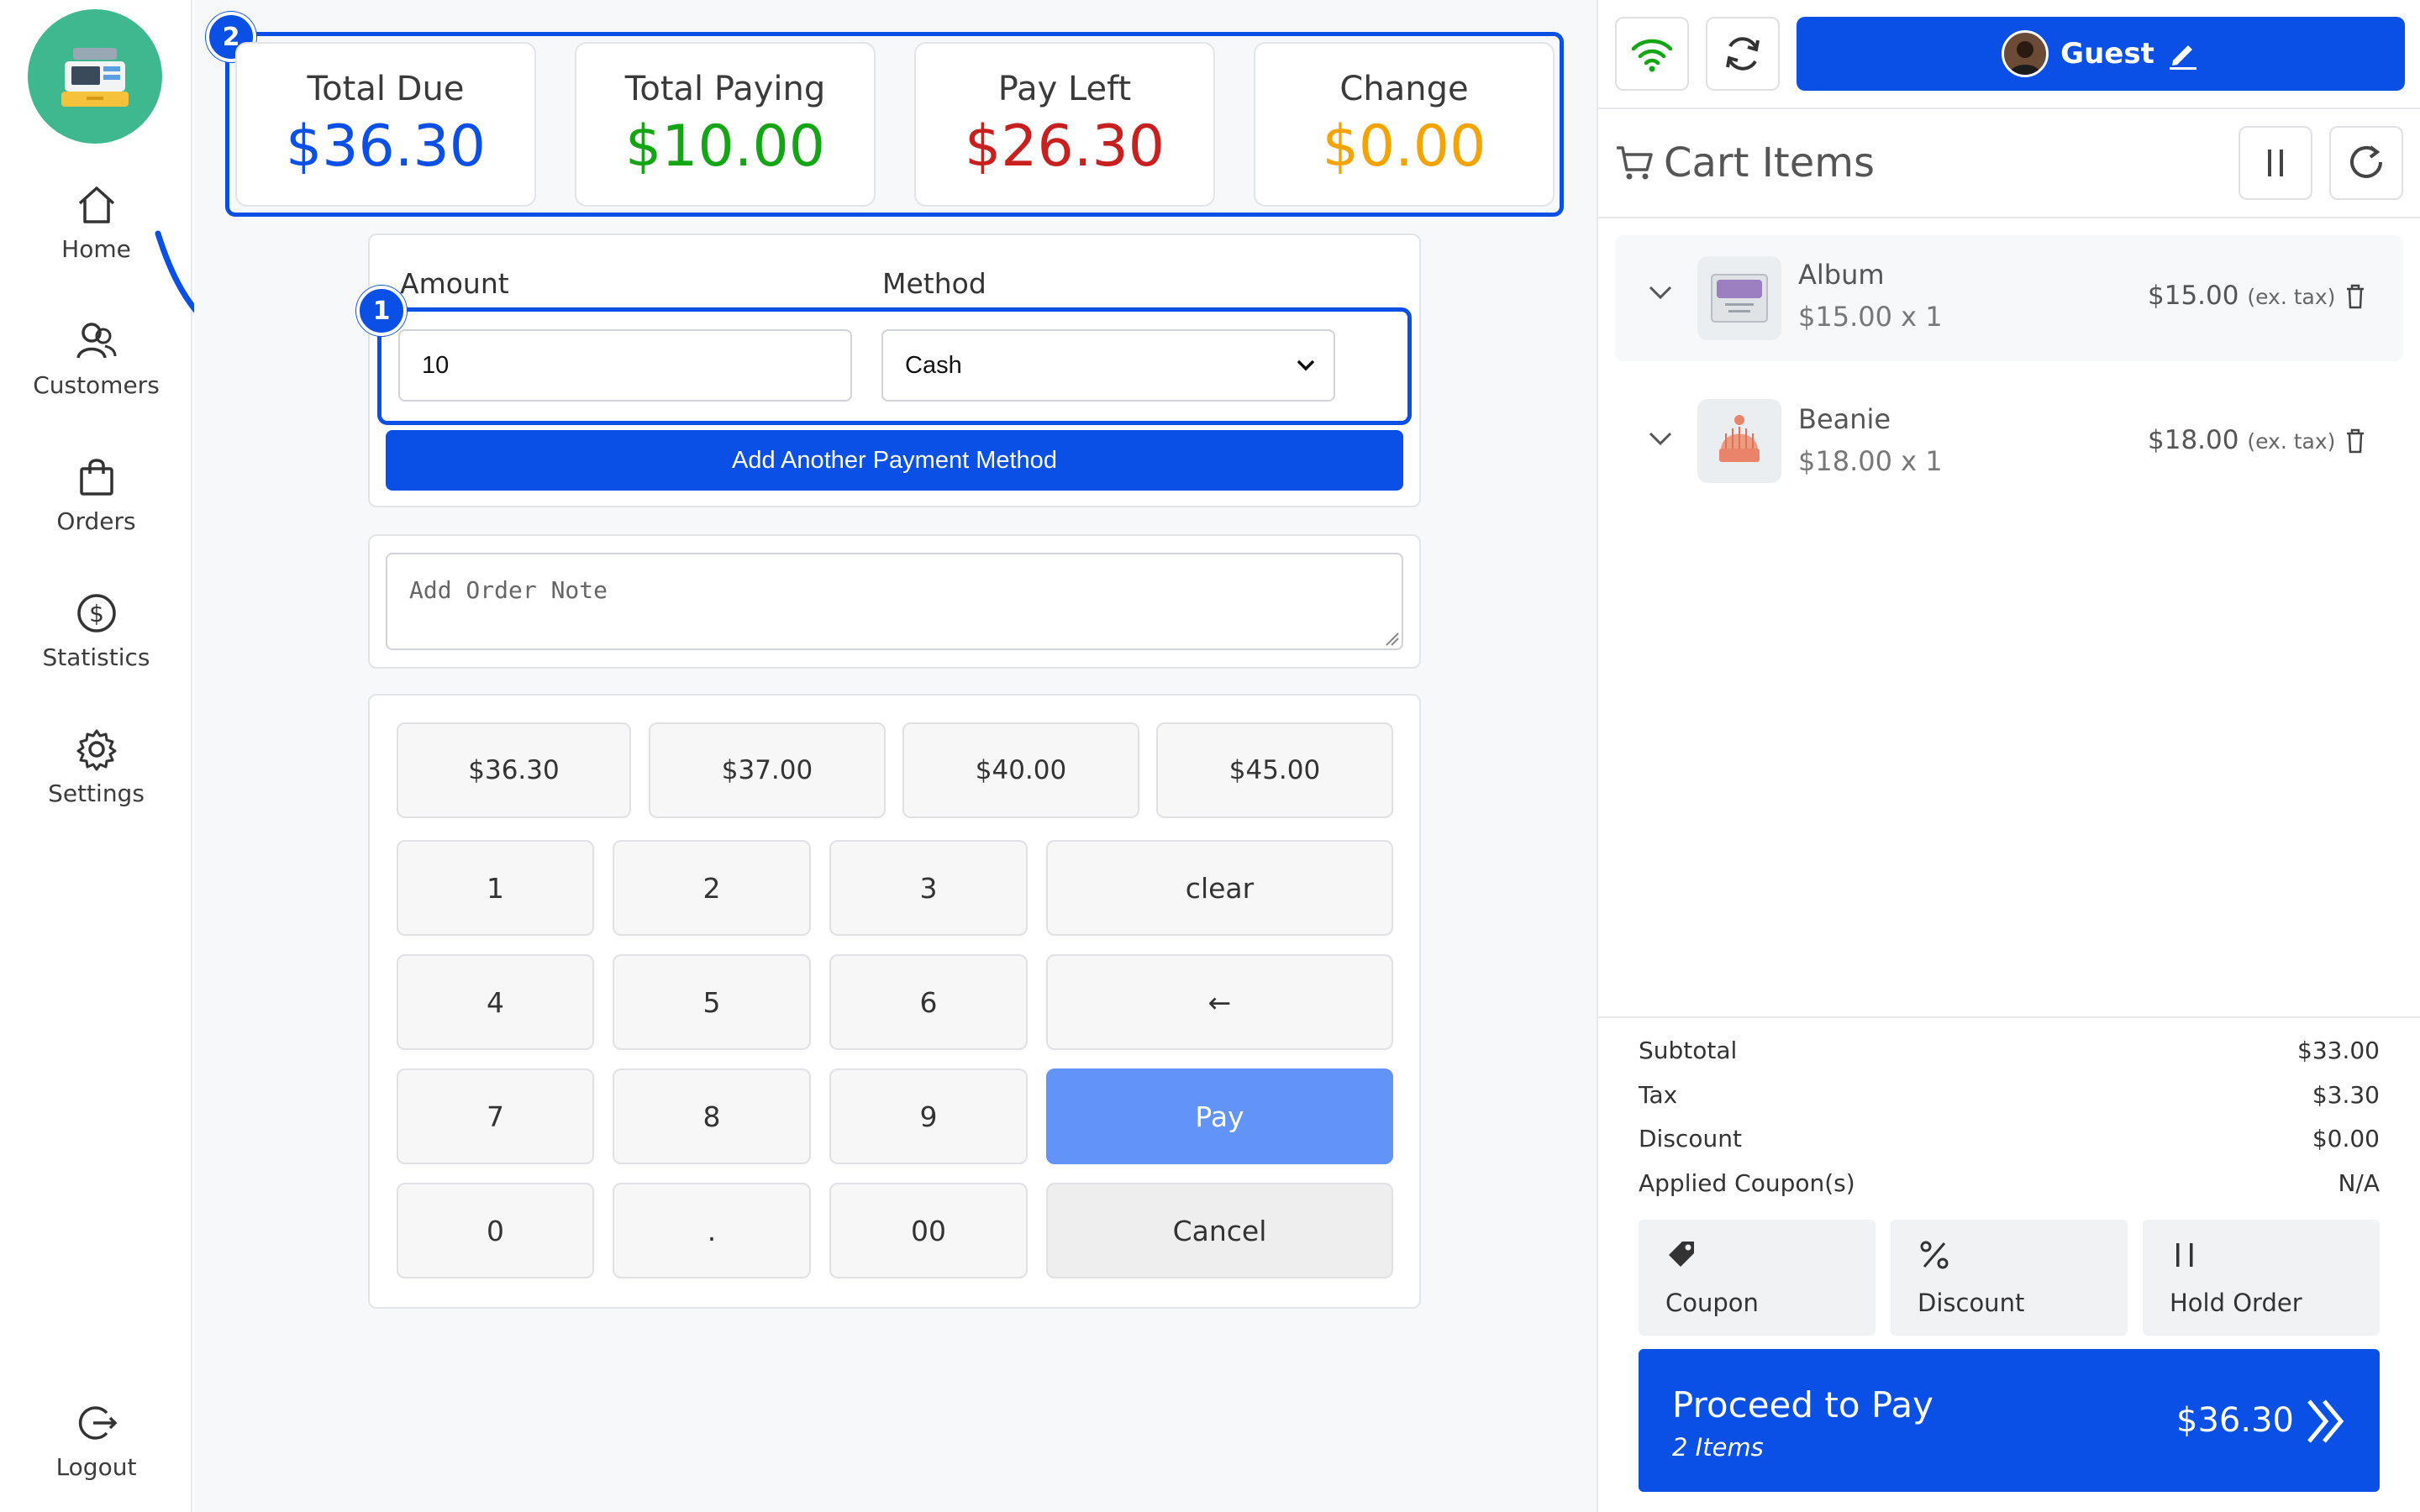 The width and height of the screenshot is (2420, 1512). What do you see at coordinates (1274, 770) in the screenshot?
I see `quick-amount-button: $45.00` at bounding box center [1274, 770].